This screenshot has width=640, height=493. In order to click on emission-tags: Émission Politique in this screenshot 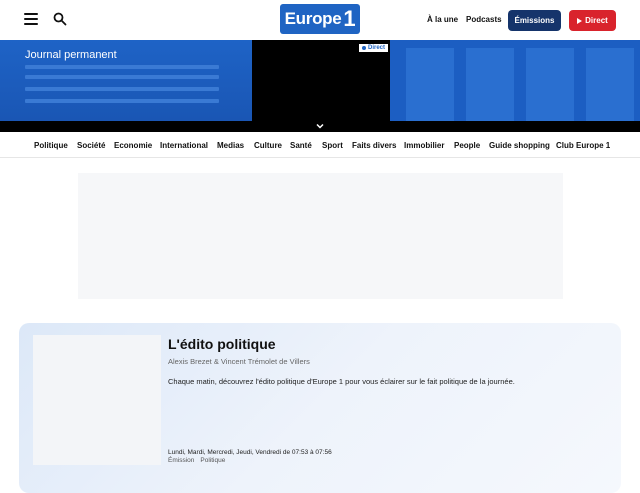, I will do `click(199, 460)`.